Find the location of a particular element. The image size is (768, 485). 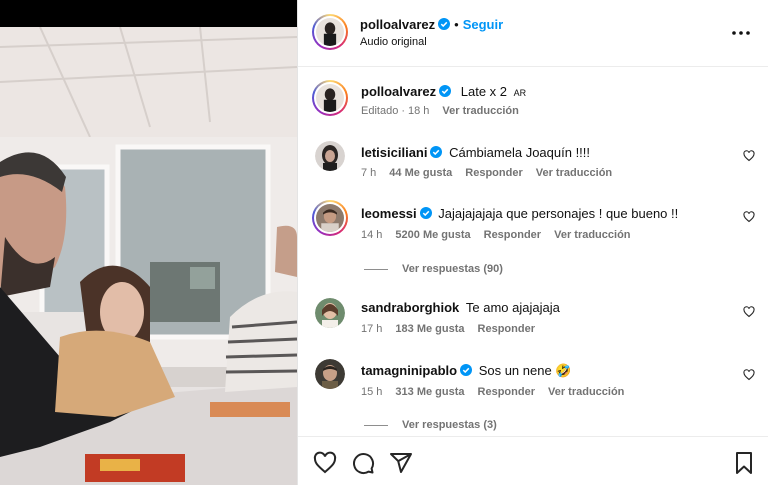

author-avatar is located at coordinates (330, 32).